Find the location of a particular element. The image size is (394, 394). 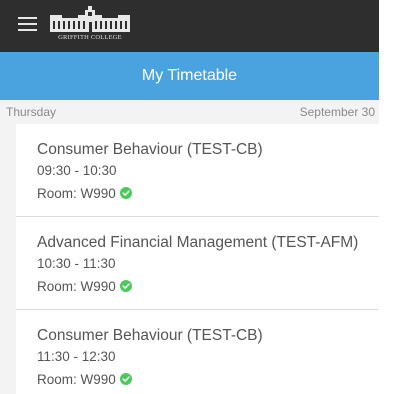

class-time: 10:30 - 11:30 is located at coordinates (76, 263).